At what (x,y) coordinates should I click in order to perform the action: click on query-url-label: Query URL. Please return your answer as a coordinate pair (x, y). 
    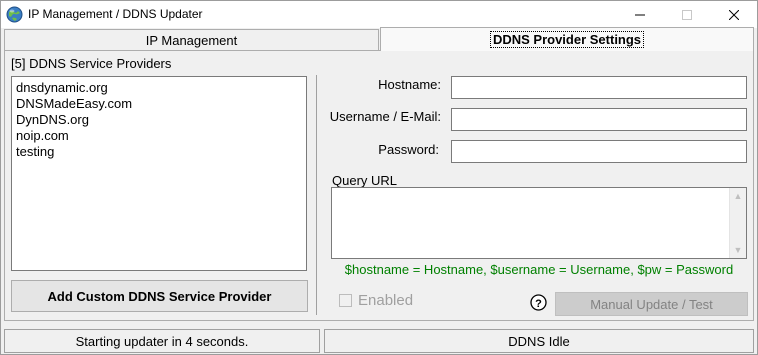
    Looking at the image, I should click on (365, 180).